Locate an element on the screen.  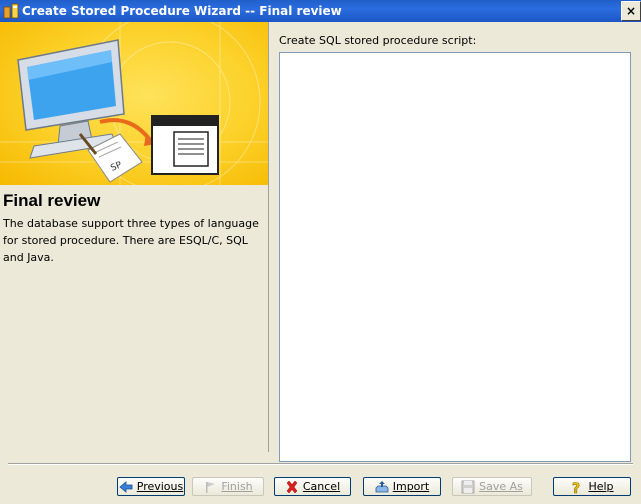
import-icon is located at coordinates (382, 487).